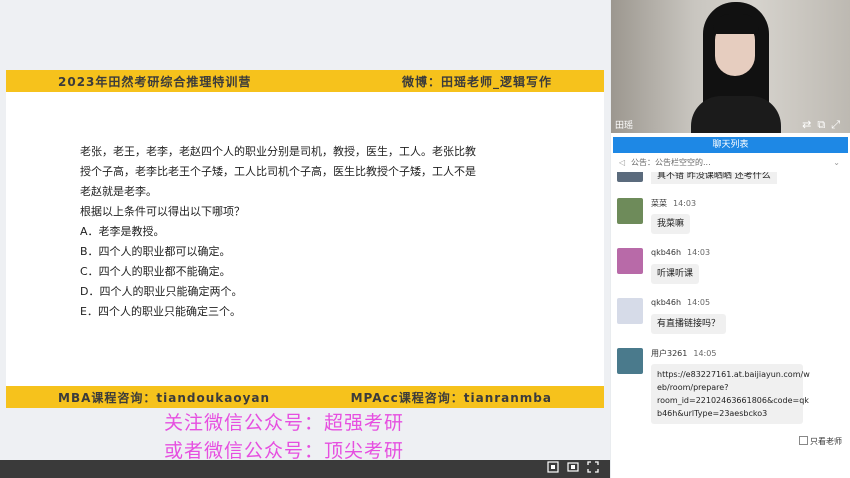 This screenshot has width=850, height=478. I want to click on link-line: b46h&urlType=23aesbcko3, so click(712, 413).